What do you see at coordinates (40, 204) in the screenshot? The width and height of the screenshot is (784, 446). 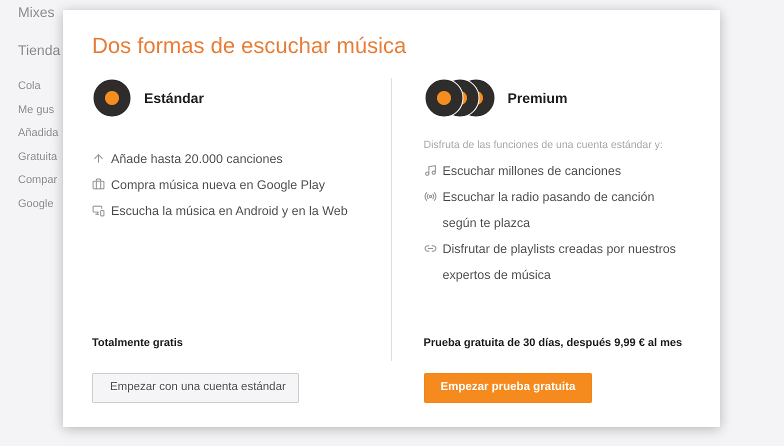 I see `sidebar-item: Google` at bounding box center [40, 204].